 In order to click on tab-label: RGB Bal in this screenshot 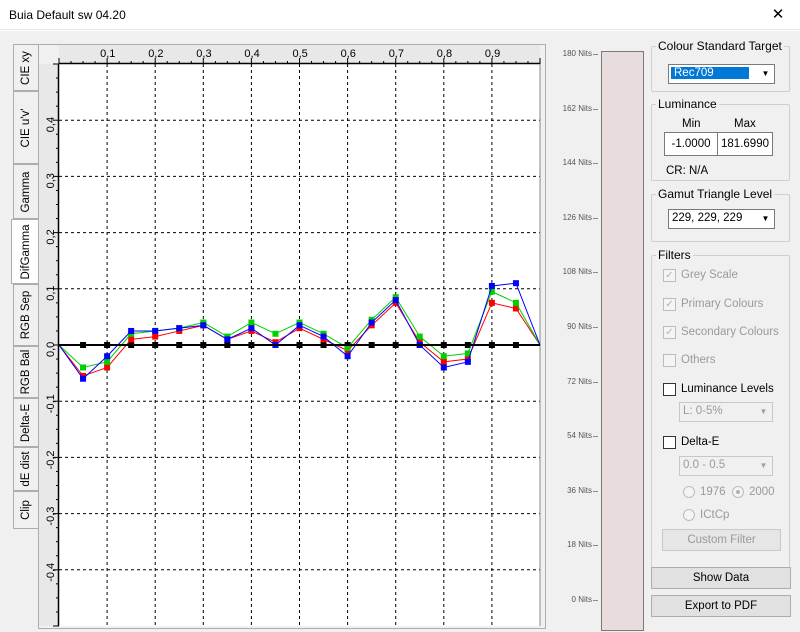, I will do `click(26, 372)`.